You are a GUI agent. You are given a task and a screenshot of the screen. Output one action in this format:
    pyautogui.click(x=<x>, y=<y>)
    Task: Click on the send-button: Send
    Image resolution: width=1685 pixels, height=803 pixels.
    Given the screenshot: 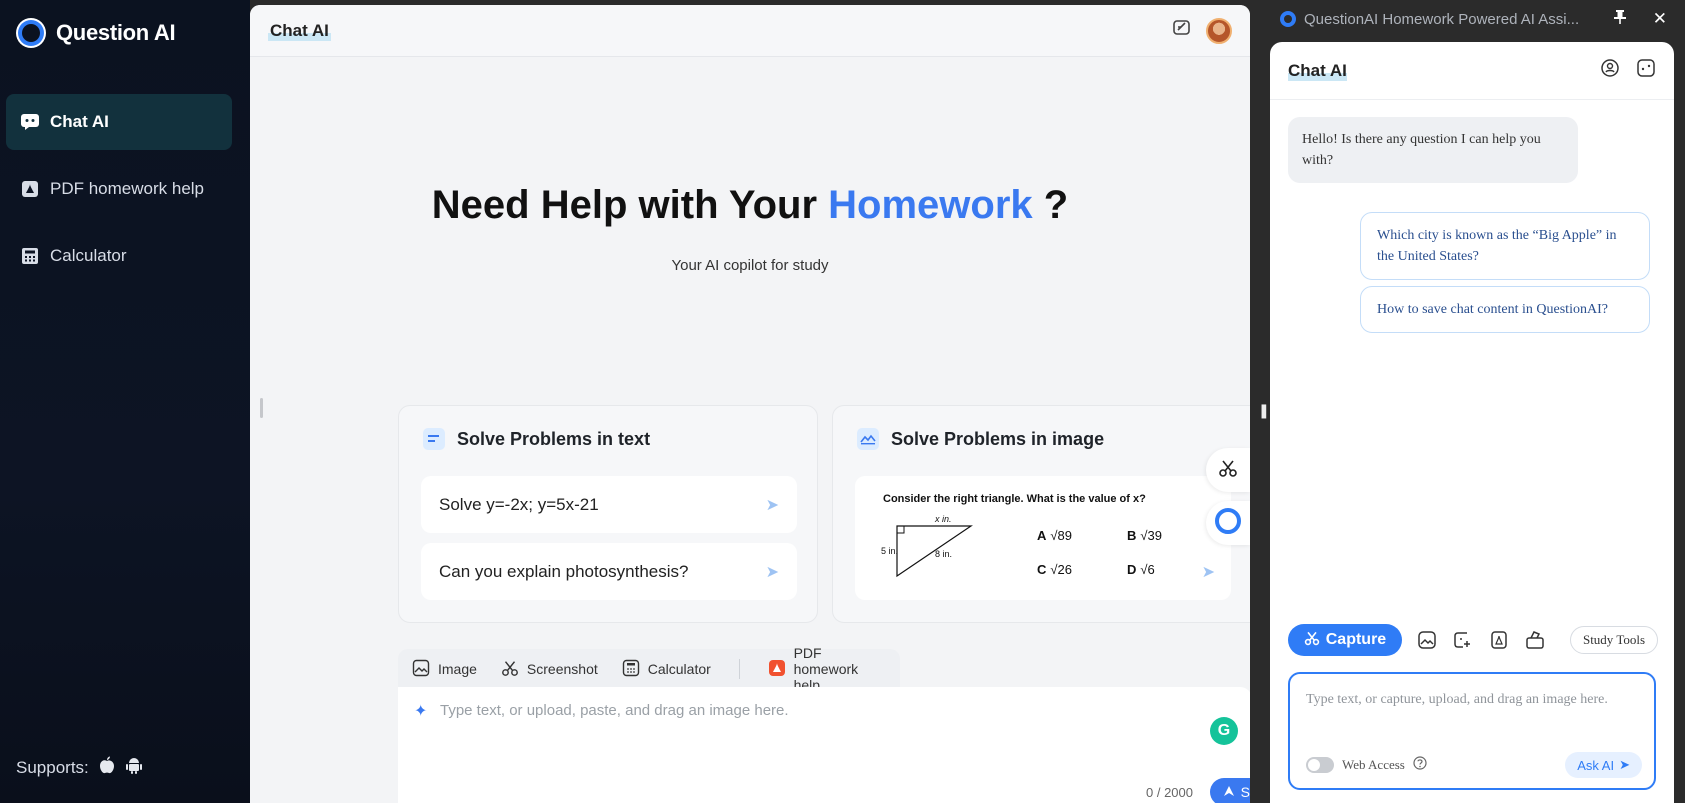 What is the action you would take?
    pyautogui.click(x=1230, y=790)
    